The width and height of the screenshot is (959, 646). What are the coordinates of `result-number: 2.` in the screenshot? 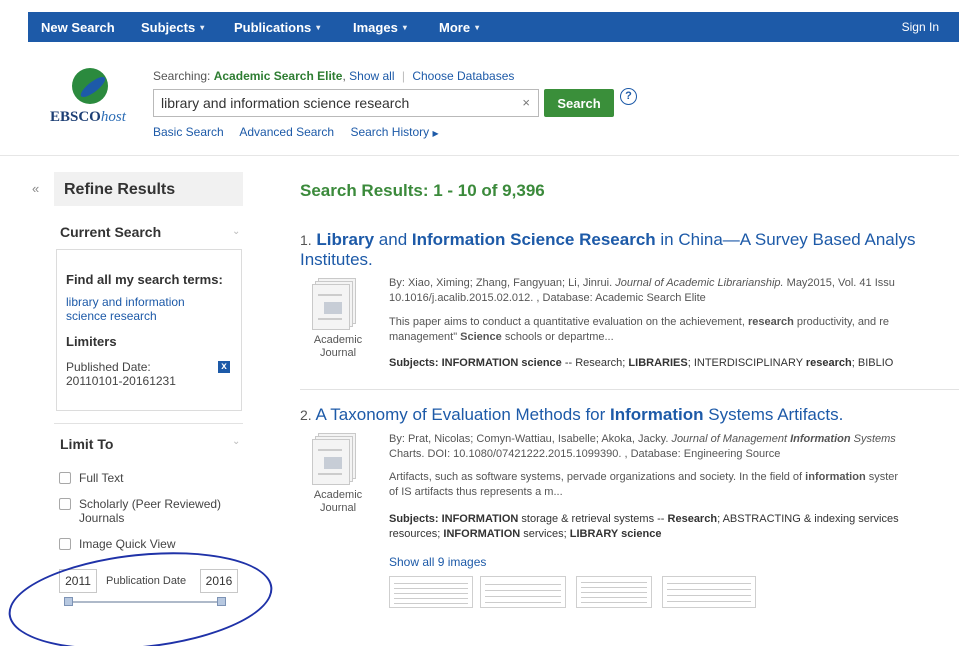 It's located at (306, 415).